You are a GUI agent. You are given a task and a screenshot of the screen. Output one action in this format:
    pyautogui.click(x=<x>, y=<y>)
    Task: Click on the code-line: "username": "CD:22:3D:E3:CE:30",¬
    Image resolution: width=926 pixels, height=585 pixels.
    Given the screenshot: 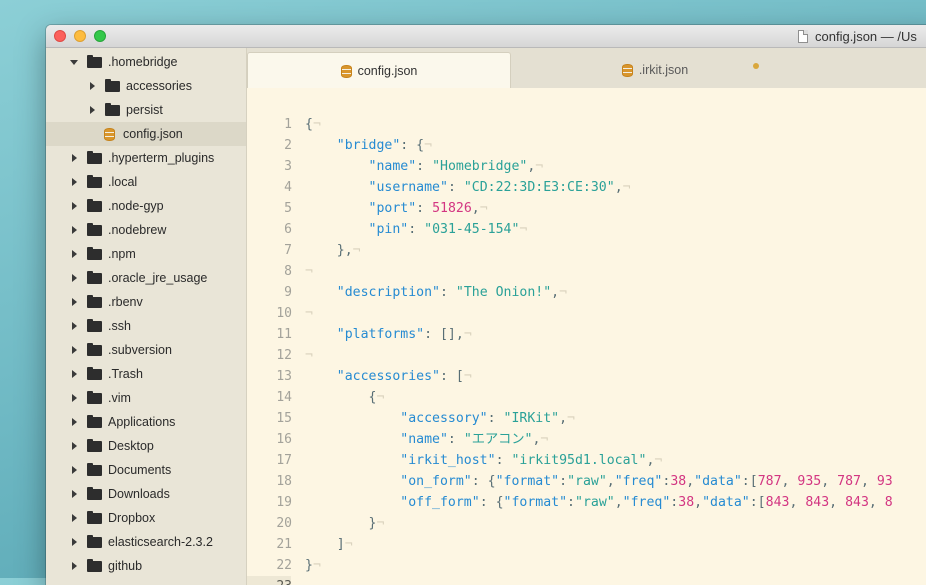 What is the action you would take?
    pyautogui.click(x=468, y=187)
    